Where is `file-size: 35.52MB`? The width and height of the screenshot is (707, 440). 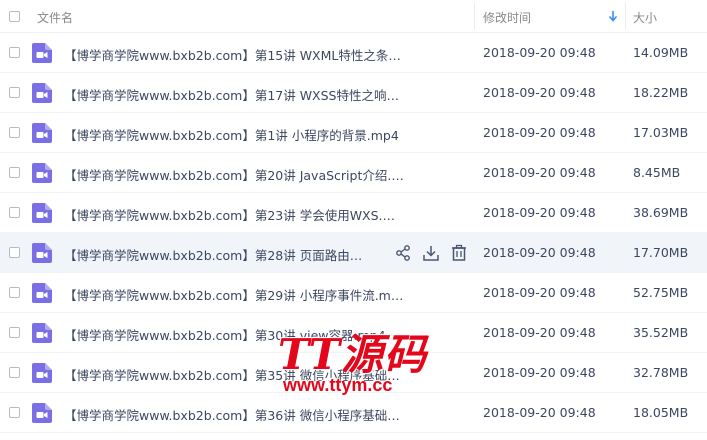 file-size: 35.52MB is located at coordinates (661, 332).